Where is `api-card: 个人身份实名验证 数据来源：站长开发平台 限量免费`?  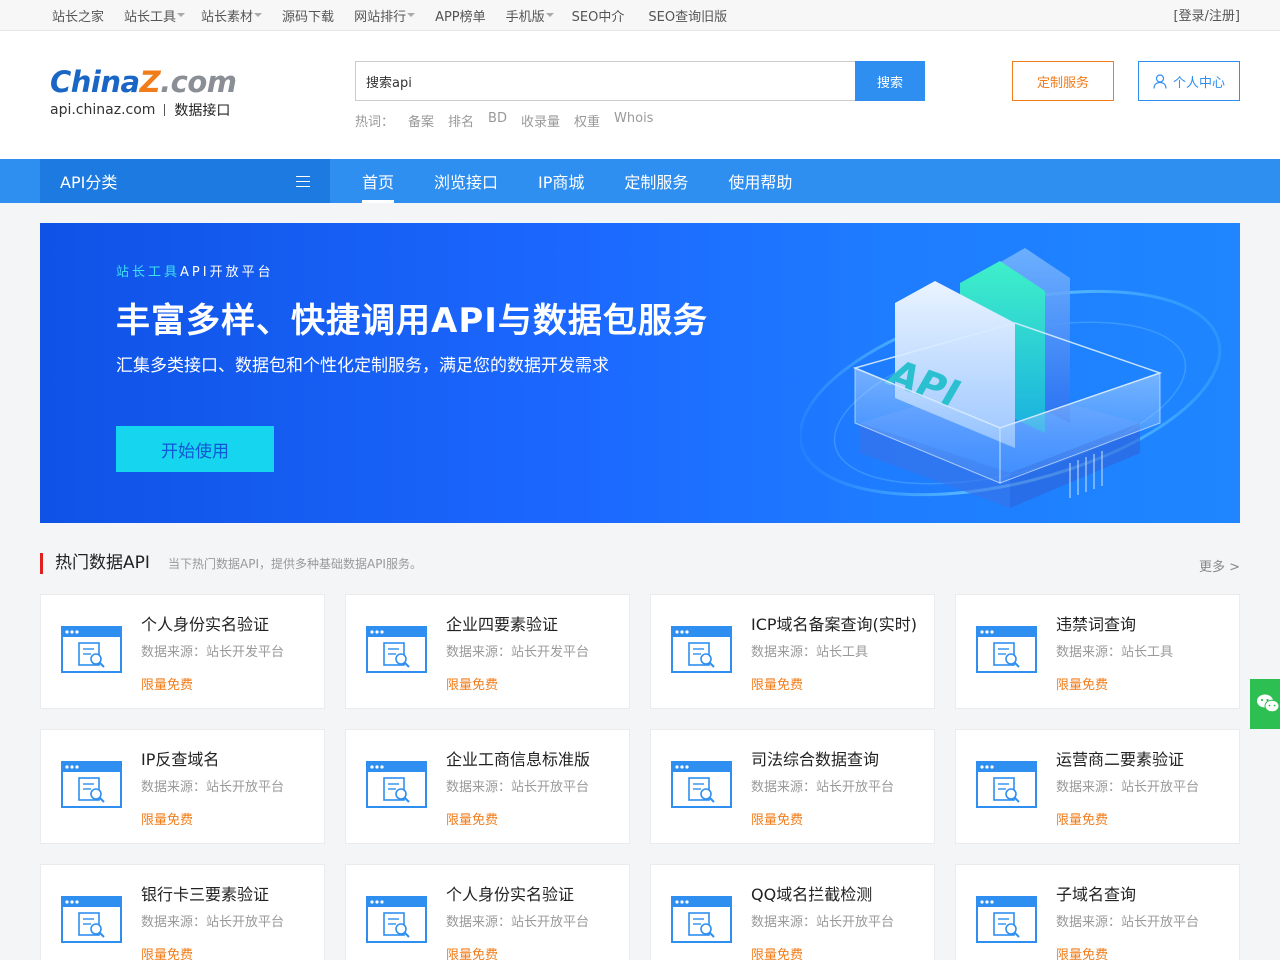
api-card: 个人身份实名验证 数据来源：站长开发平台 限量免费 is located at coordinates (182, 651).